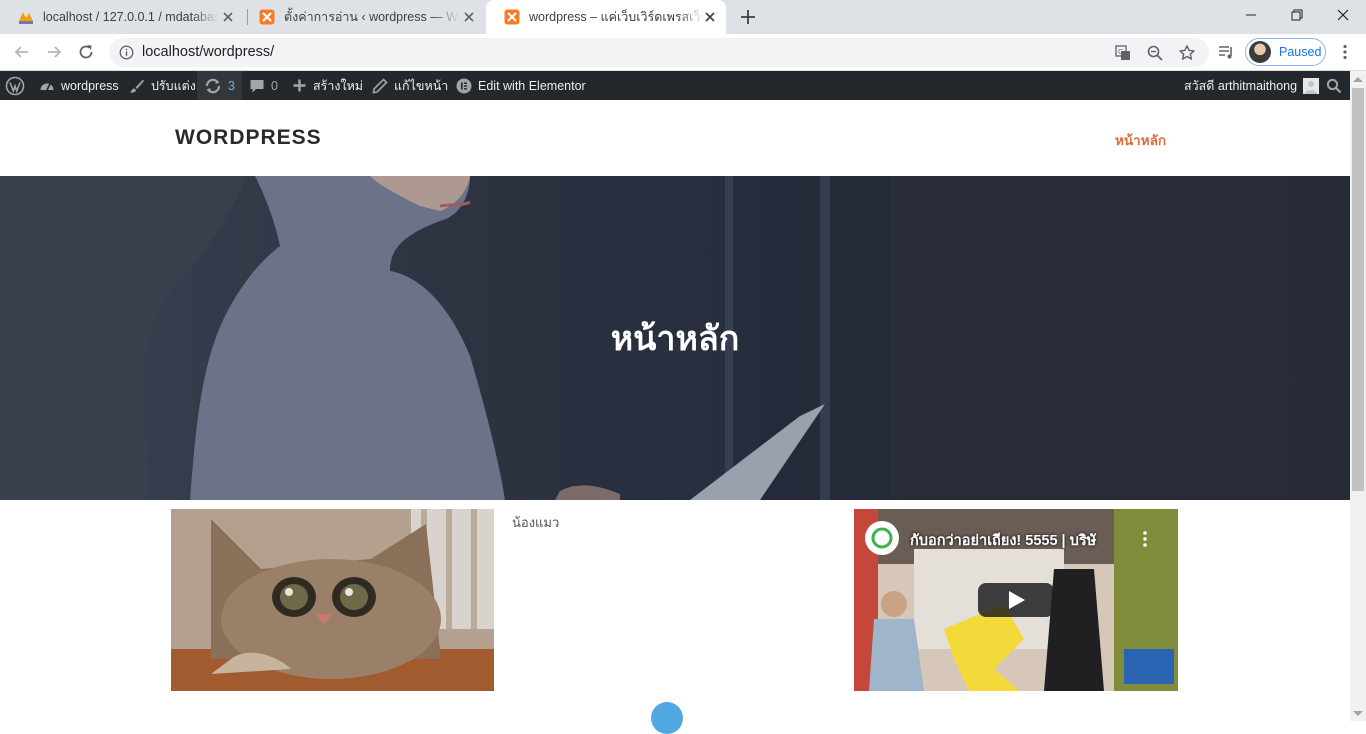 This screenshot has width=1366, height=734. Describe the element at coordinates (616, 17) in the screenshot. I see `tab-label: wordpress – แค่เว็บเวิร์ดเพรสเว็บหนึ่ง` at that location.